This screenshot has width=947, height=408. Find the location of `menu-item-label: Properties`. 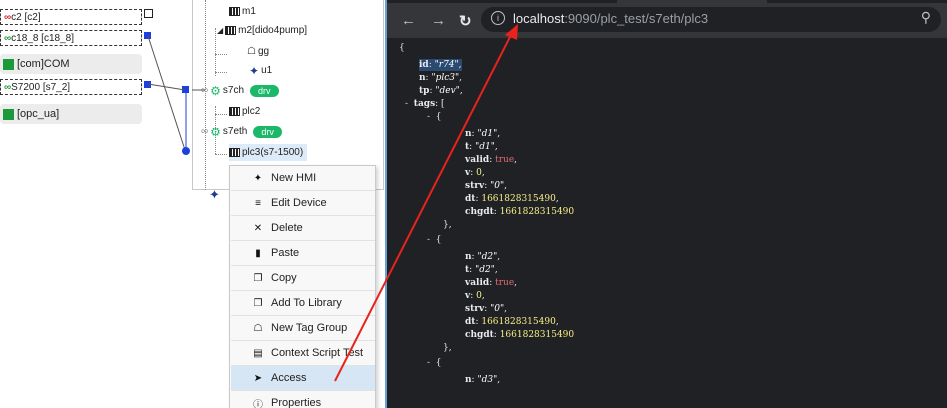

menu-item-label: Properties is located at coordinates (296, 402).